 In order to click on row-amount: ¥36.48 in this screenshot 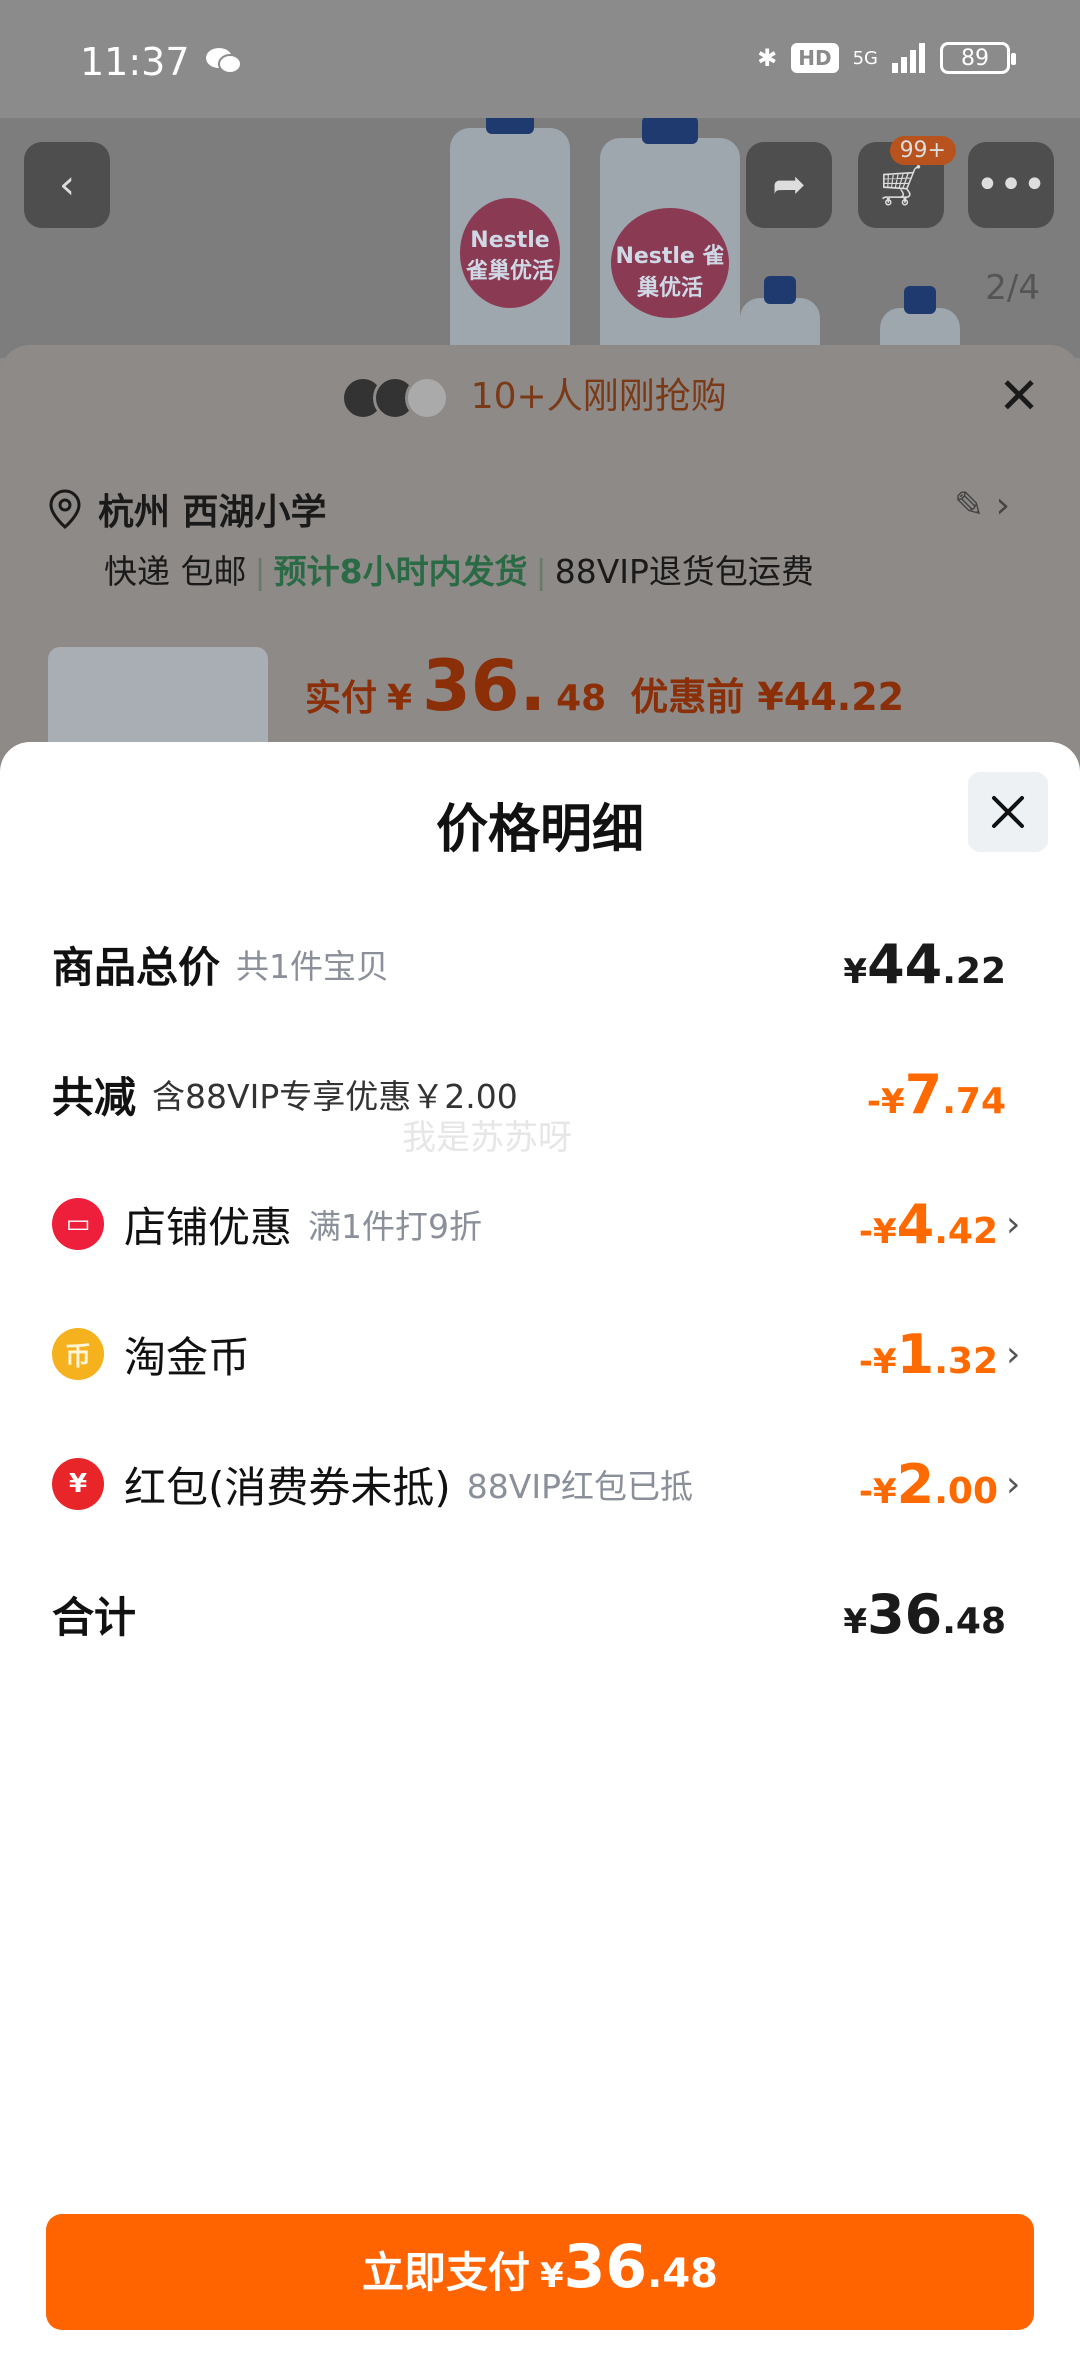, I will do `click(924, 1614)`.